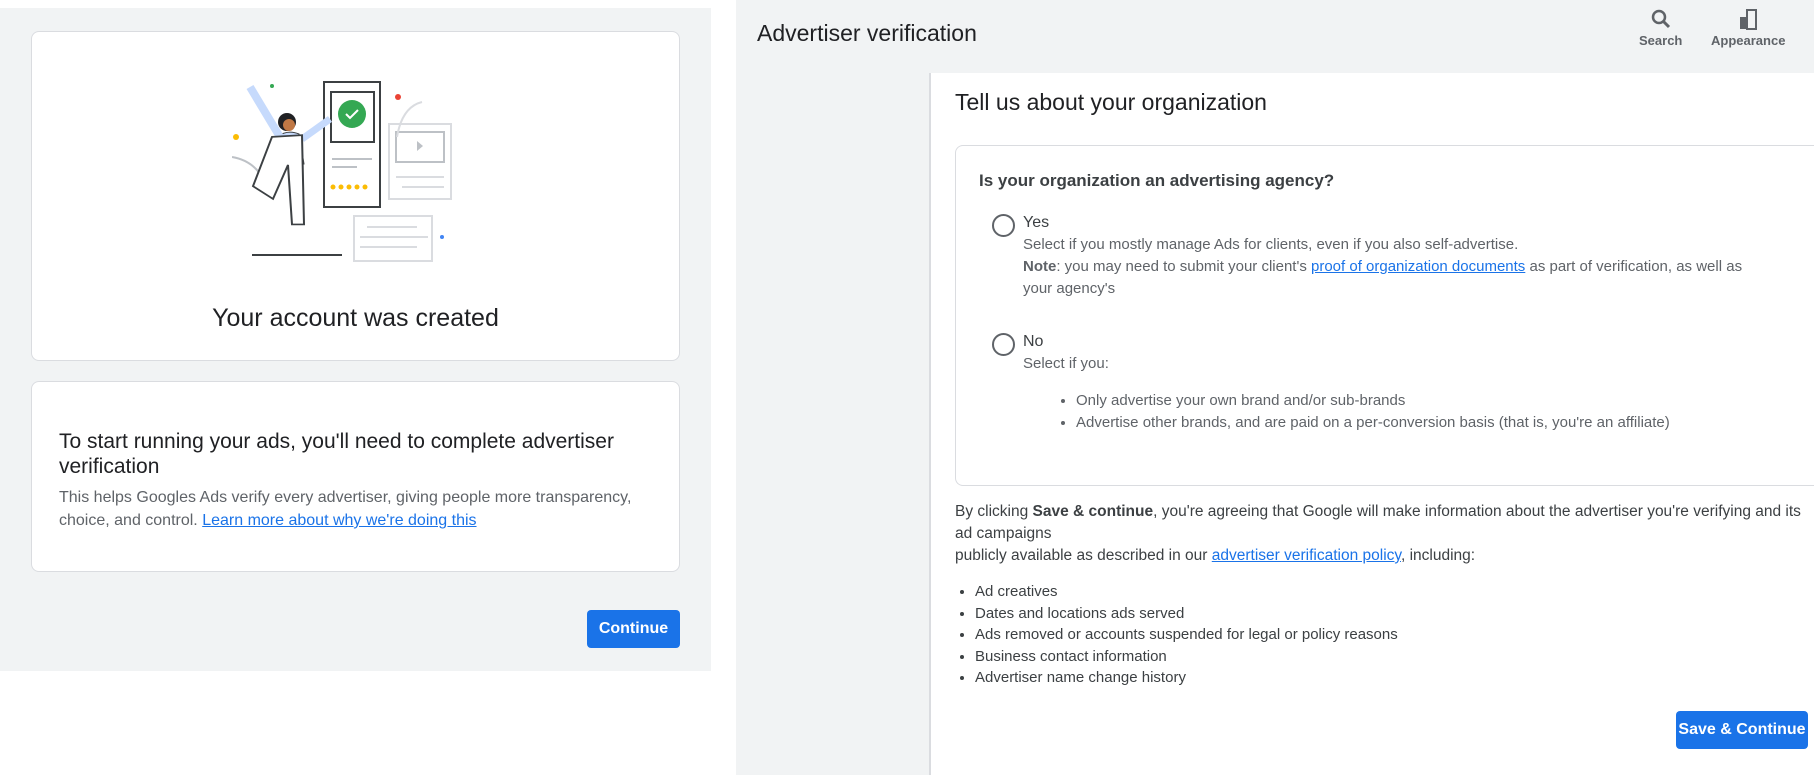 This screenshot has height=775, width=1814. I want to click on celebration-illustration, so click(342, 171).